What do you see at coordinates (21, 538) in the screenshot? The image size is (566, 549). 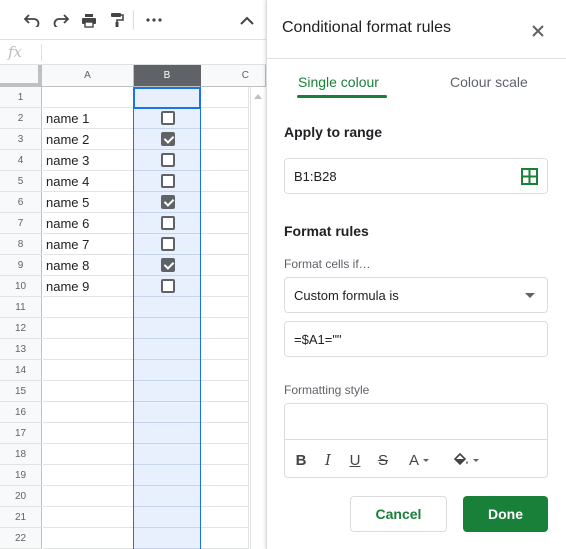 I see `row-header: 22` at bounding box center [21, 538].